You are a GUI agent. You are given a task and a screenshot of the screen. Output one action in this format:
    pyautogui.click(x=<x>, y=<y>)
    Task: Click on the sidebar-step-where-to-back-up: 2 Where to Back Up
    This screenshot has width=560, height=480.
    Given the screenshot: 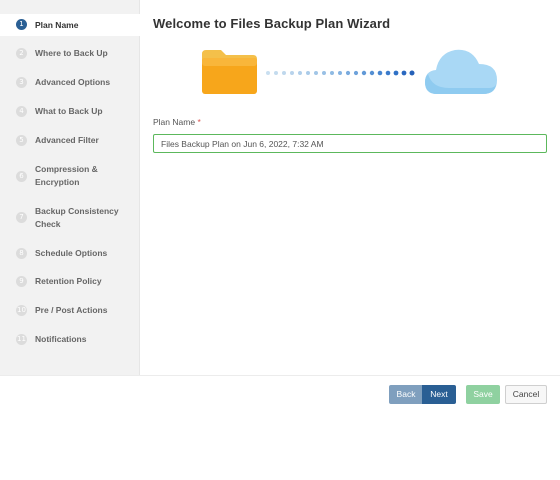 What is the action you would take?
    pyautogui.click(x=70, y=54)
    